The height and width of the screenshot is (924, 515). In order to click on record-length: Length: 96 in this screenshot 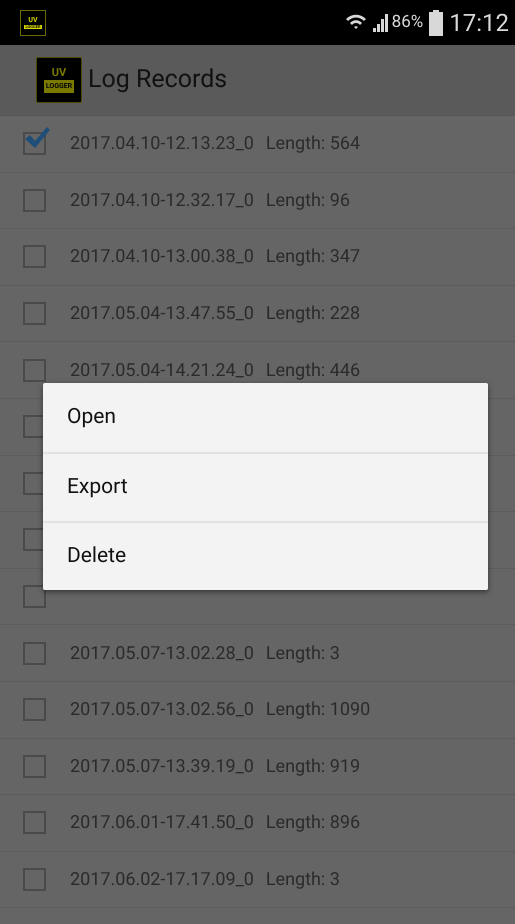, I will do `click(308, 200)`.